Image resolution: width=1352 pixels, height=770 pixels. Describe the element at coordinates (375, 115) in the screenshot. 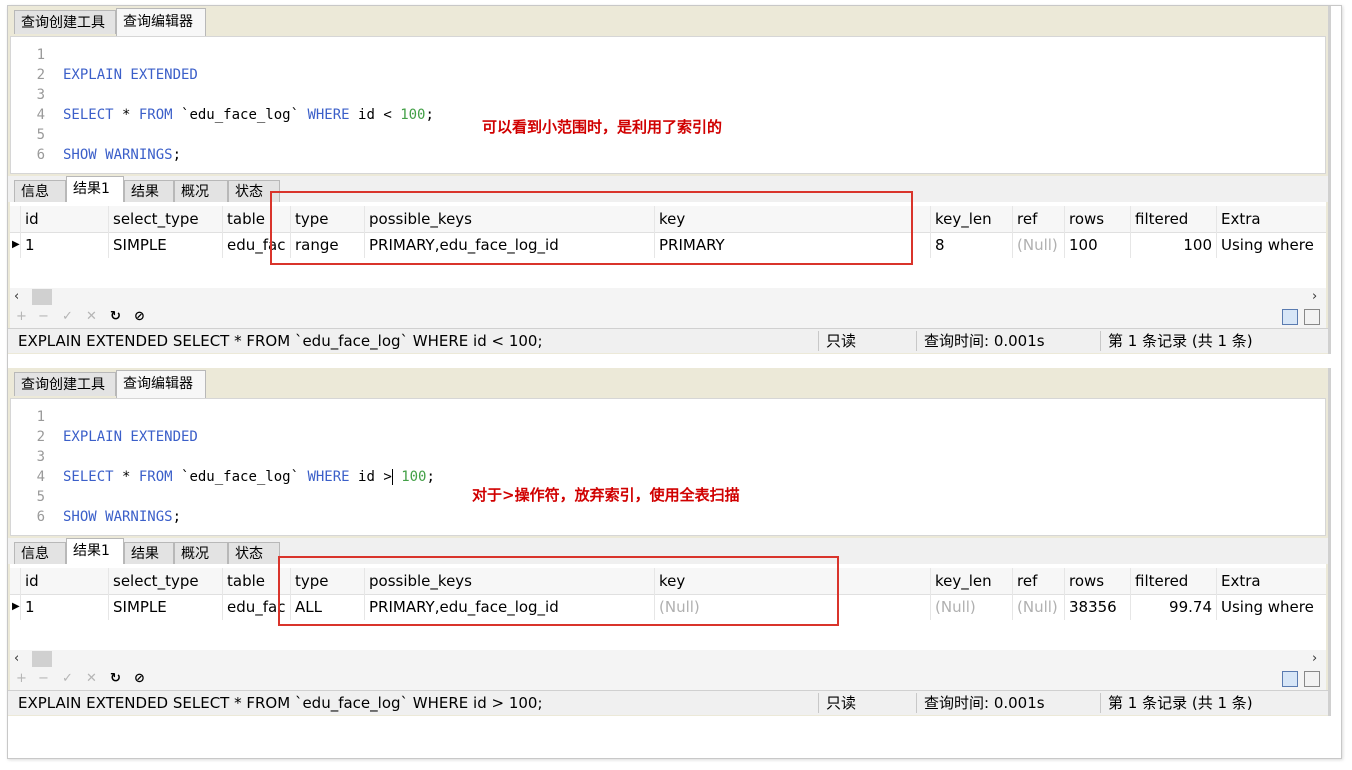

I see `sql-text: id <` at that location.